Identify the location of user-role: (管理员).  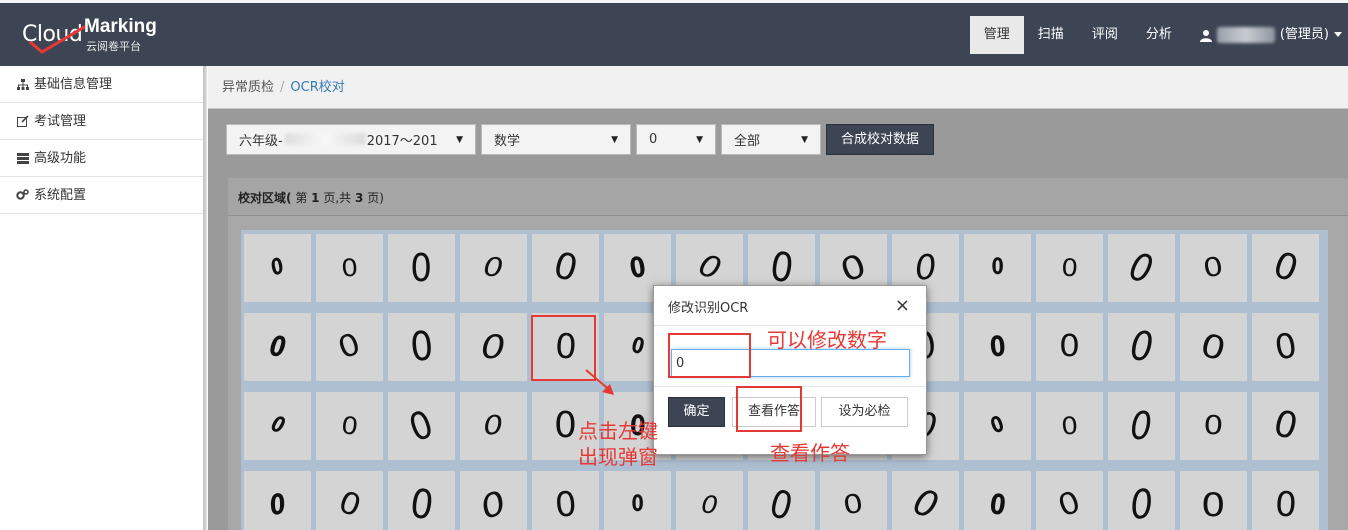
(1304, 34).